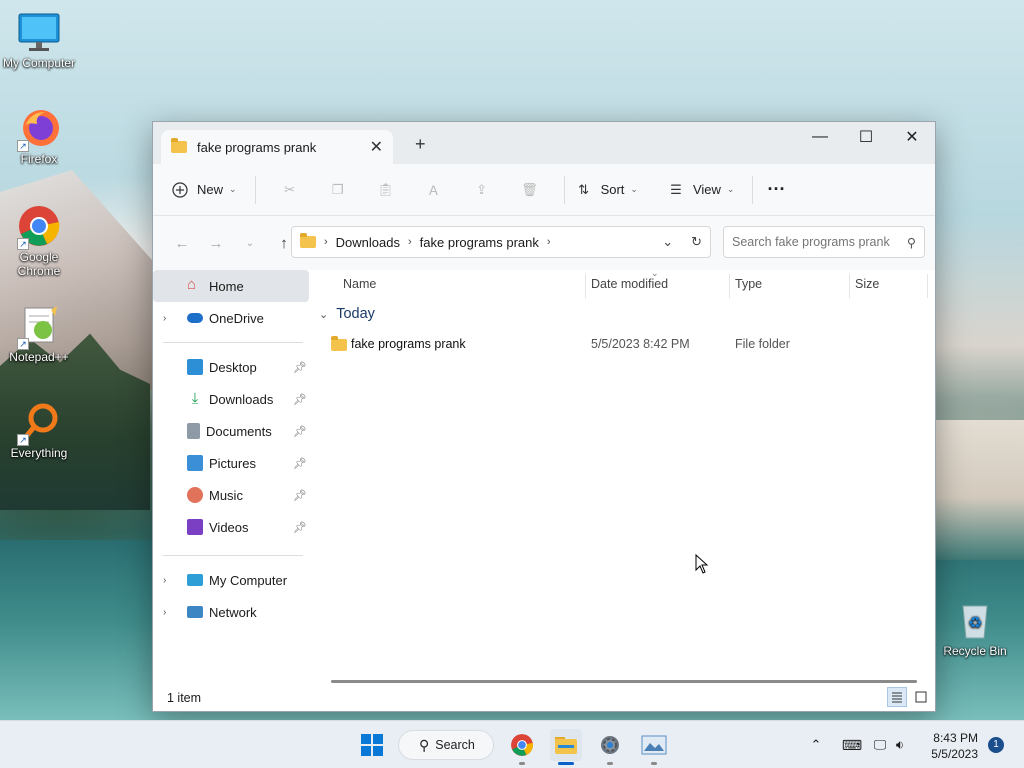 The width and height of the screenshot is (1024, 768). I want to click on chevron-down-icon: ⌄, so click(730, 189).